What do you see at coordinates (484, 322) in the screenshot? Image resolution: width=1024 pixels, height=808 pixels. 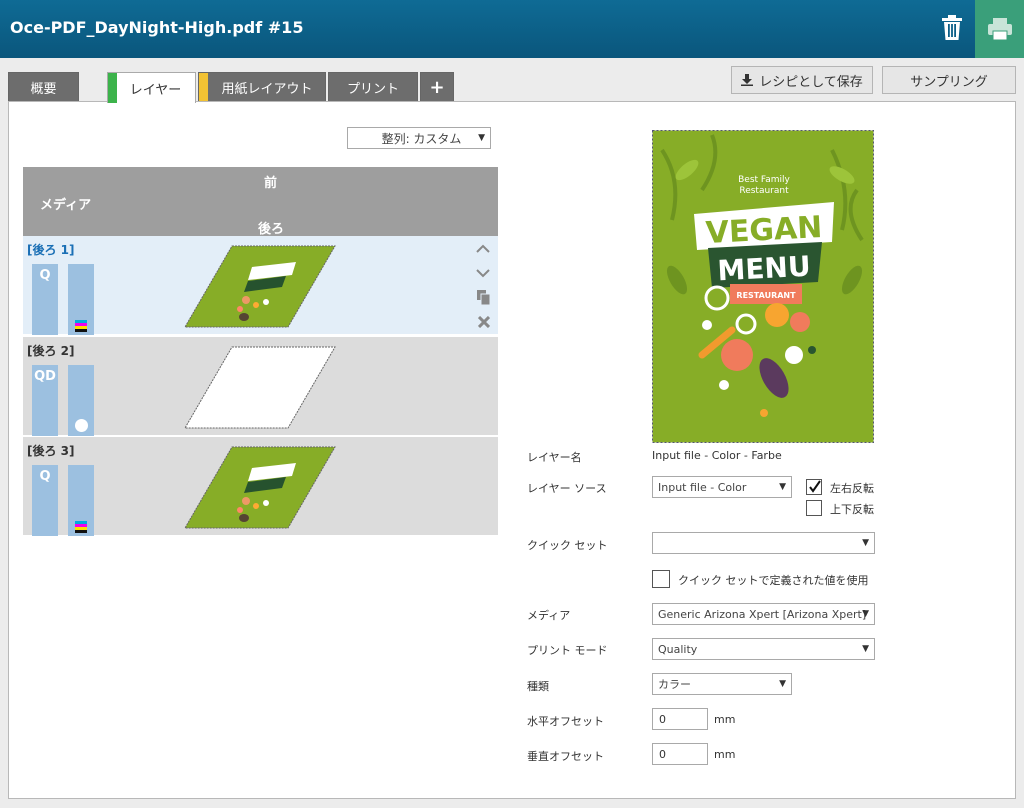 I see `close-icon` at bounding box center [484, 322].